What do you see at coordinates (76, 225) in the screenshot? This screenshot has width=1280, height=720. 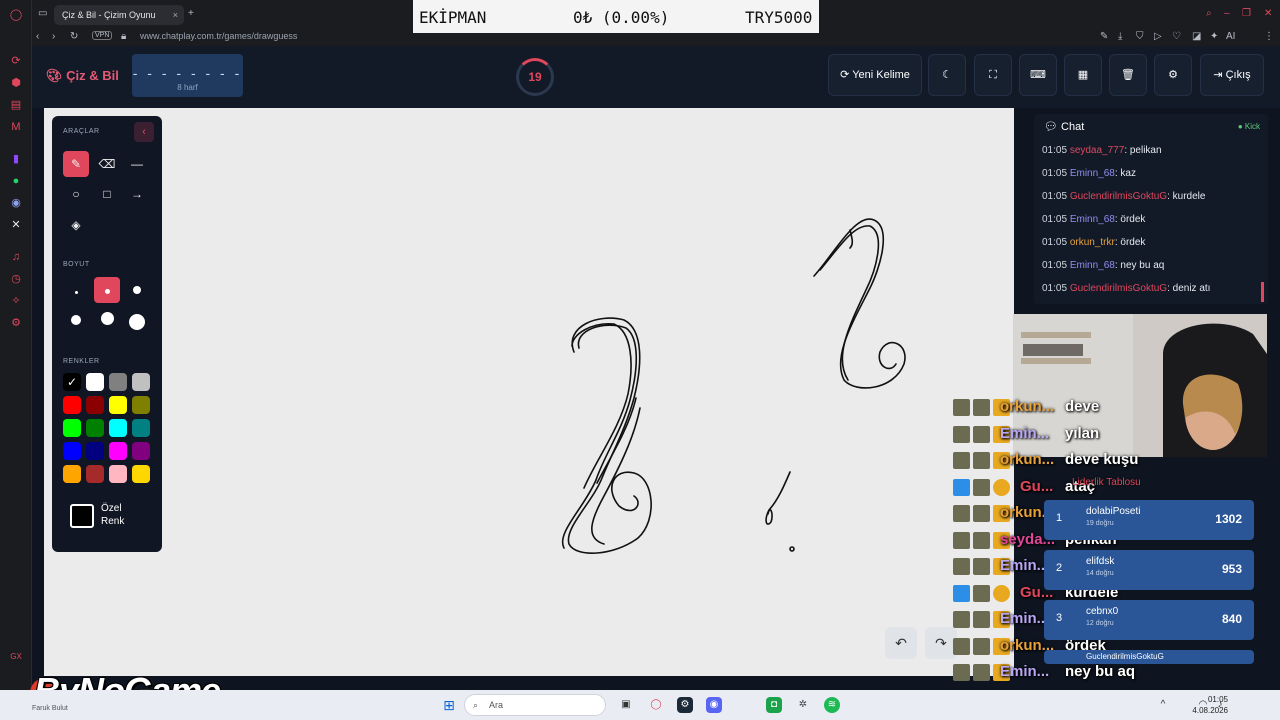 I see `fill-tool: ◈` at bounding box center [76, 225].